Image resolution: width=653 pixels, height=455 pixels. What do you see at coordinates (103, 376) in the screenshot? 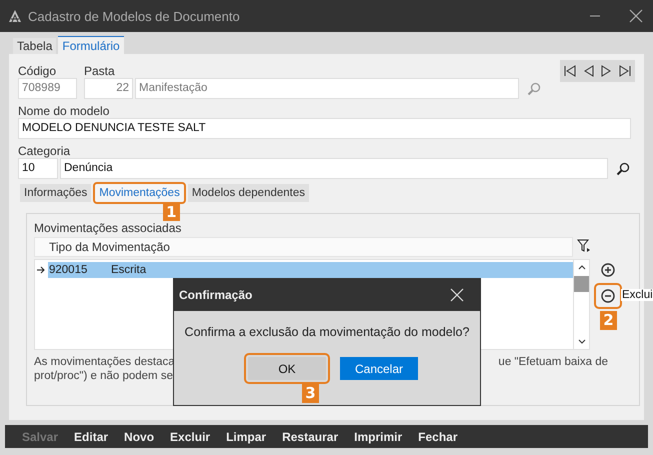
I see `note-text: prot/proc") e não podem se` at bounding box center [103, 376].